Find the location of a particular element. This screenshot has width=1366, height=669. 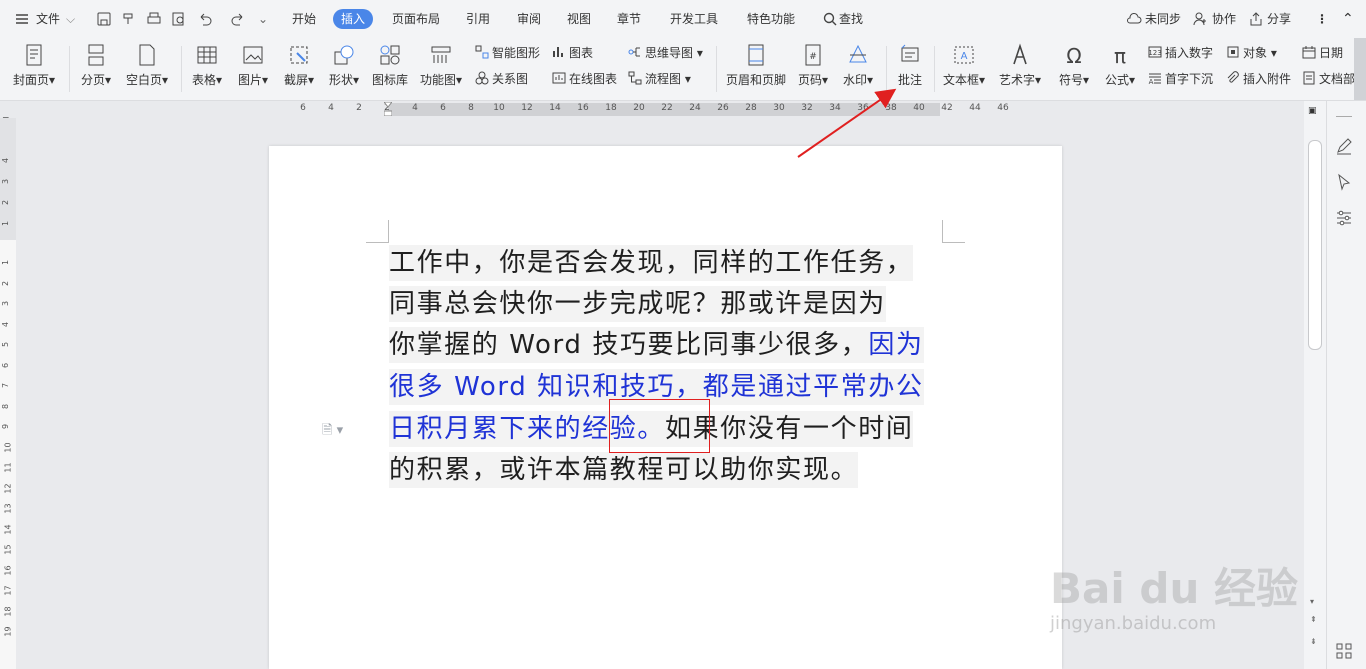

file-menu: 文件 is located at coordinates (48, 19).